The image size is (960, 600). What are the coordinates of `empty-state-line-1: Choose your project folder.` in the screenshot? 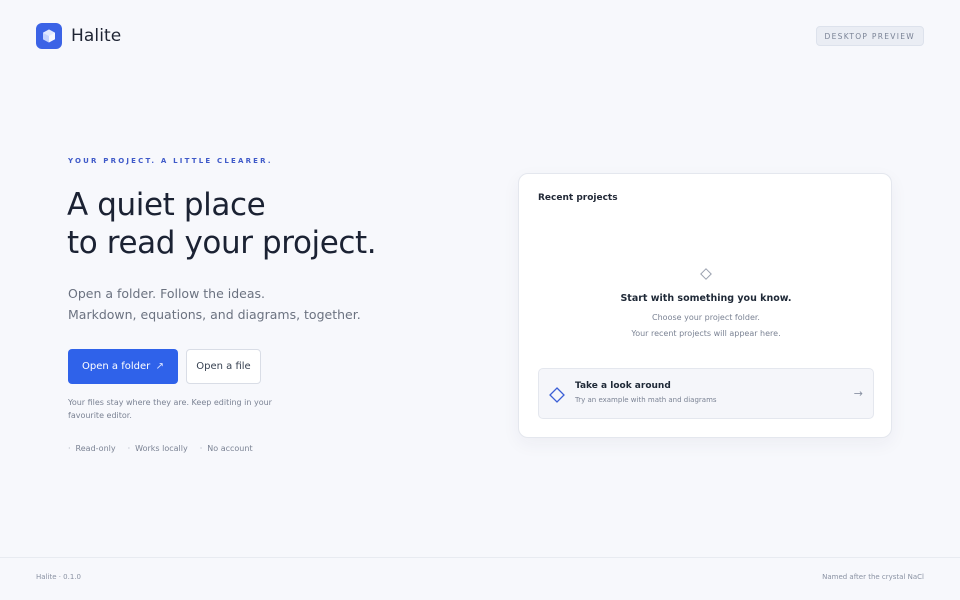 It's located at (706, 317).